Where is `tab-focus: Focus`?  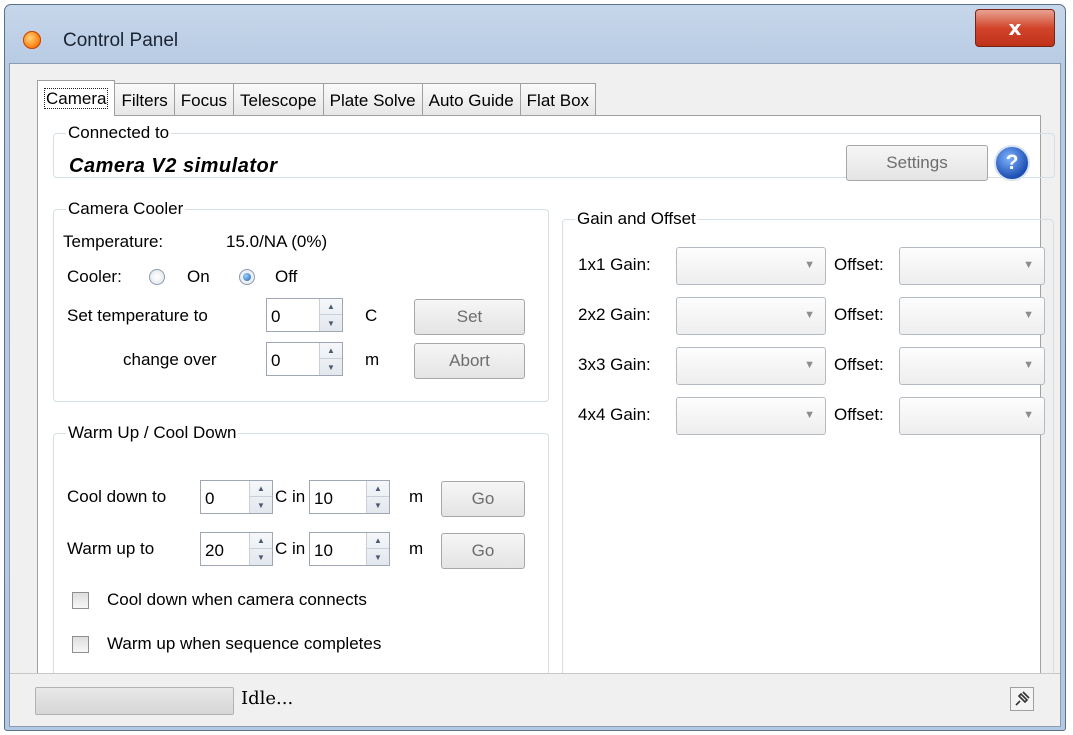
tab-focus: Focus is located at coordinates (204, 99).